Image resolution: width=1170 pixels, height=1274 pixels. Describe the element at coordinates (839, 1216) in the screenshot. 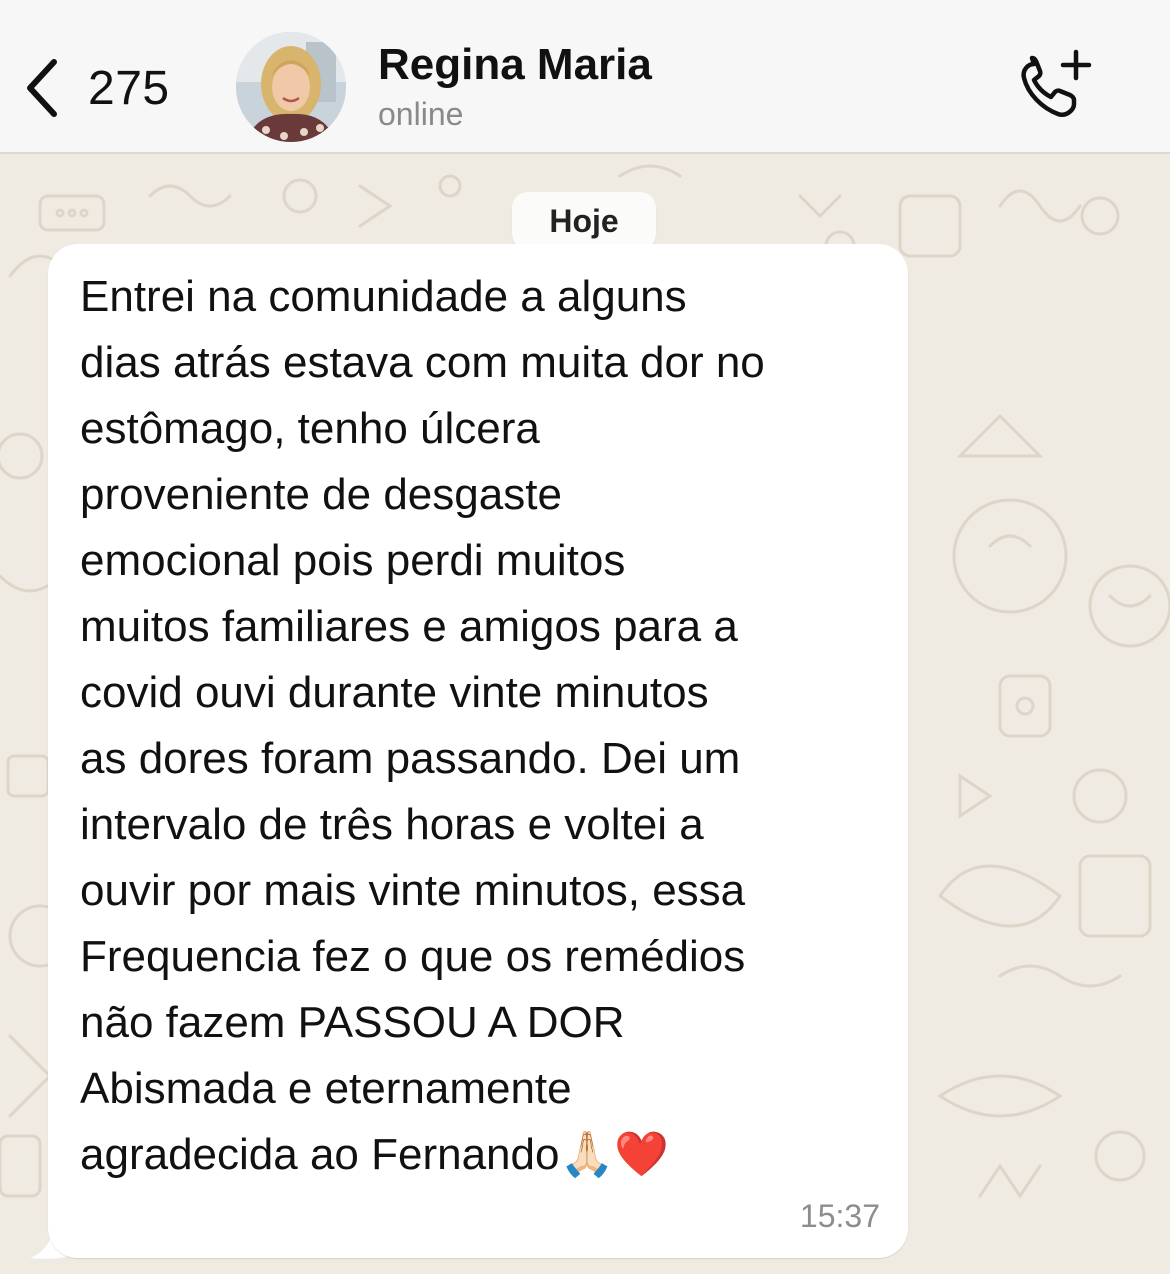

I see `message-timestamp: 15:37` at that location.